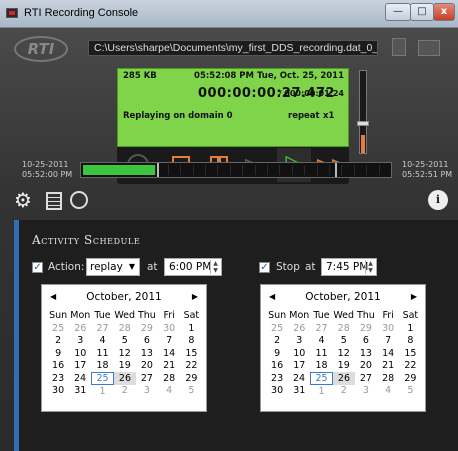 The image size is (458, 451). Describe the element at coordinates (349, 267) in the screenshot. I see `stop-time-input: 7:45 PM ▲ ▼` at that location.